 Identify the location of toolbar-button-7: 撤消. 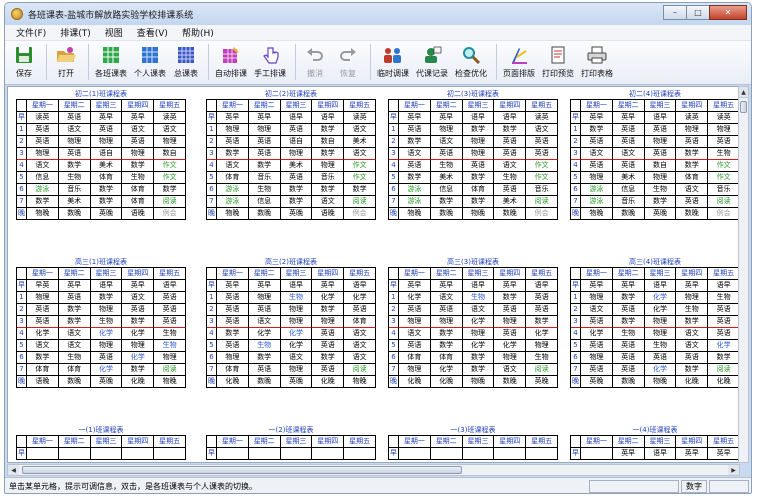
(315, 60).